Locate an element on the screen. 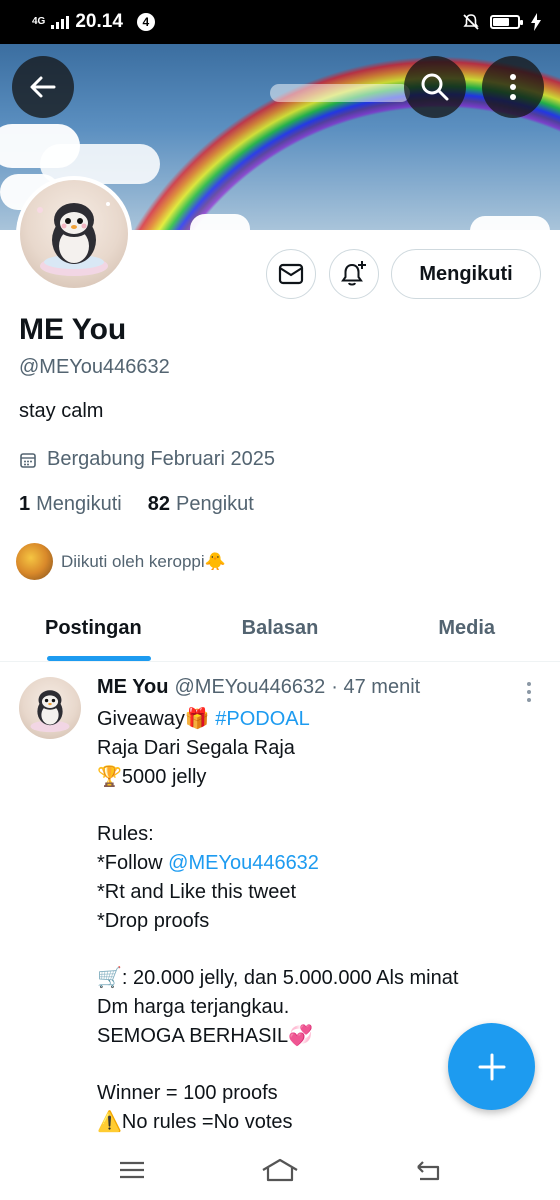  system-navigation-bar is located at coordinates (280, 1170).